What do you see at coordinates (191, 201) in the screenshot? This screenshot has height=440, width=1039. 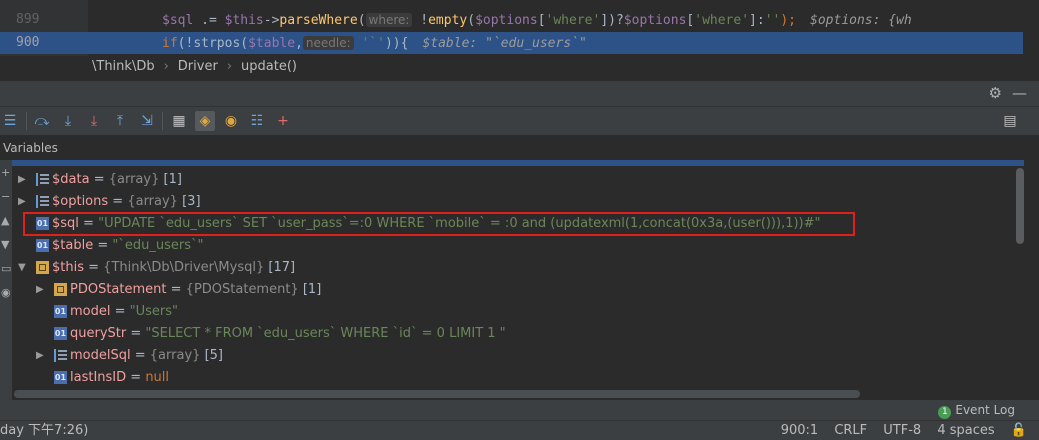 I see `variable-count: [3]` at bounding box center [191, 201].